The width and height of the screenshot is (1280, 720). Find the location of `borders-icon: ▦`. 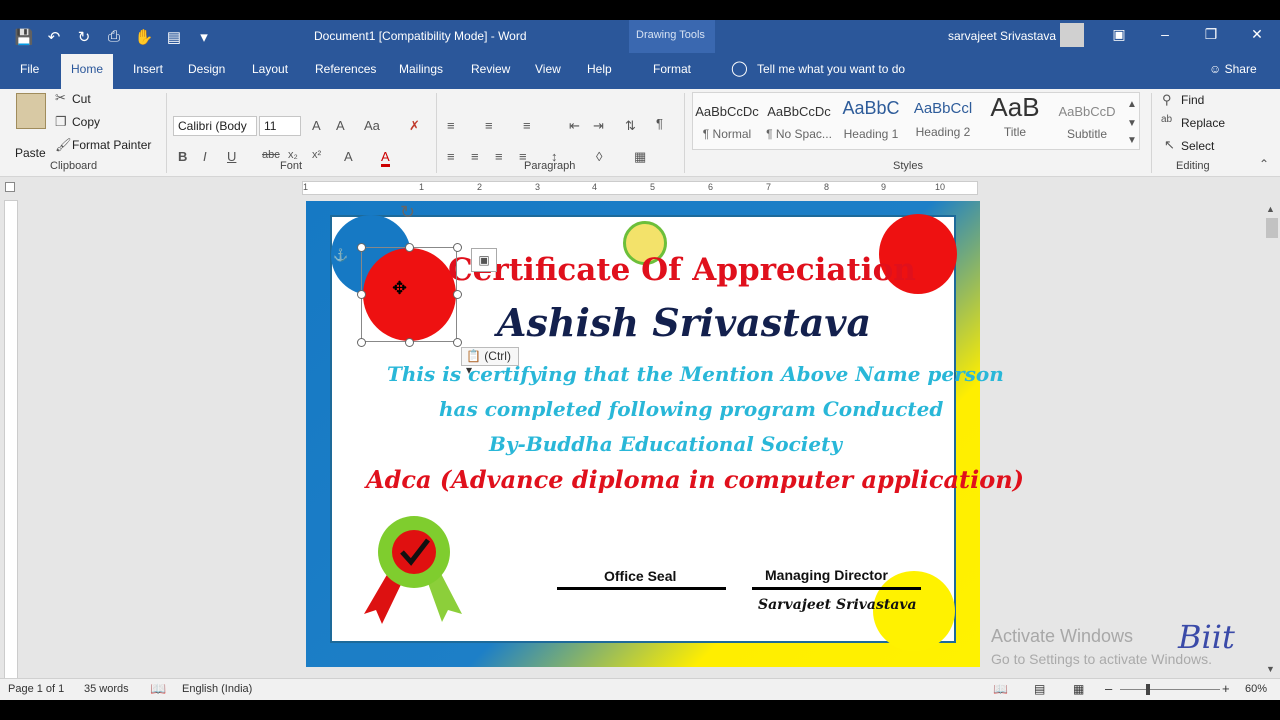

borders-icon: ▦ is located at coordinates (640, 157).